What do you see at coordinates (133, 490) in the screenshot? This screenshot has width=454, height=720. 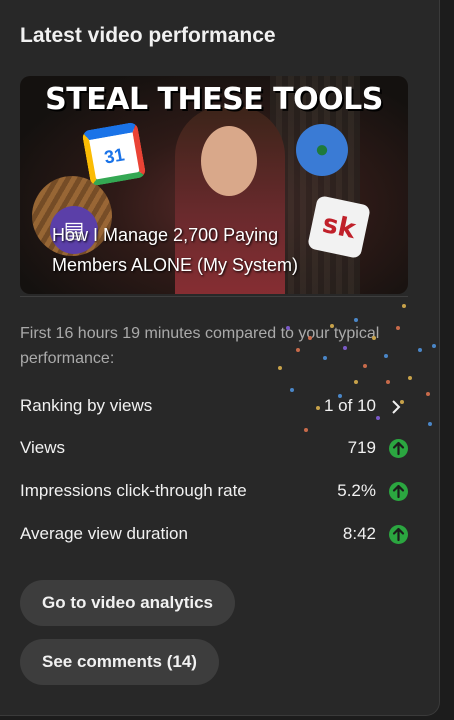 I see `metric-label: Impressions click-through rate` at bounding box center [133, 490].